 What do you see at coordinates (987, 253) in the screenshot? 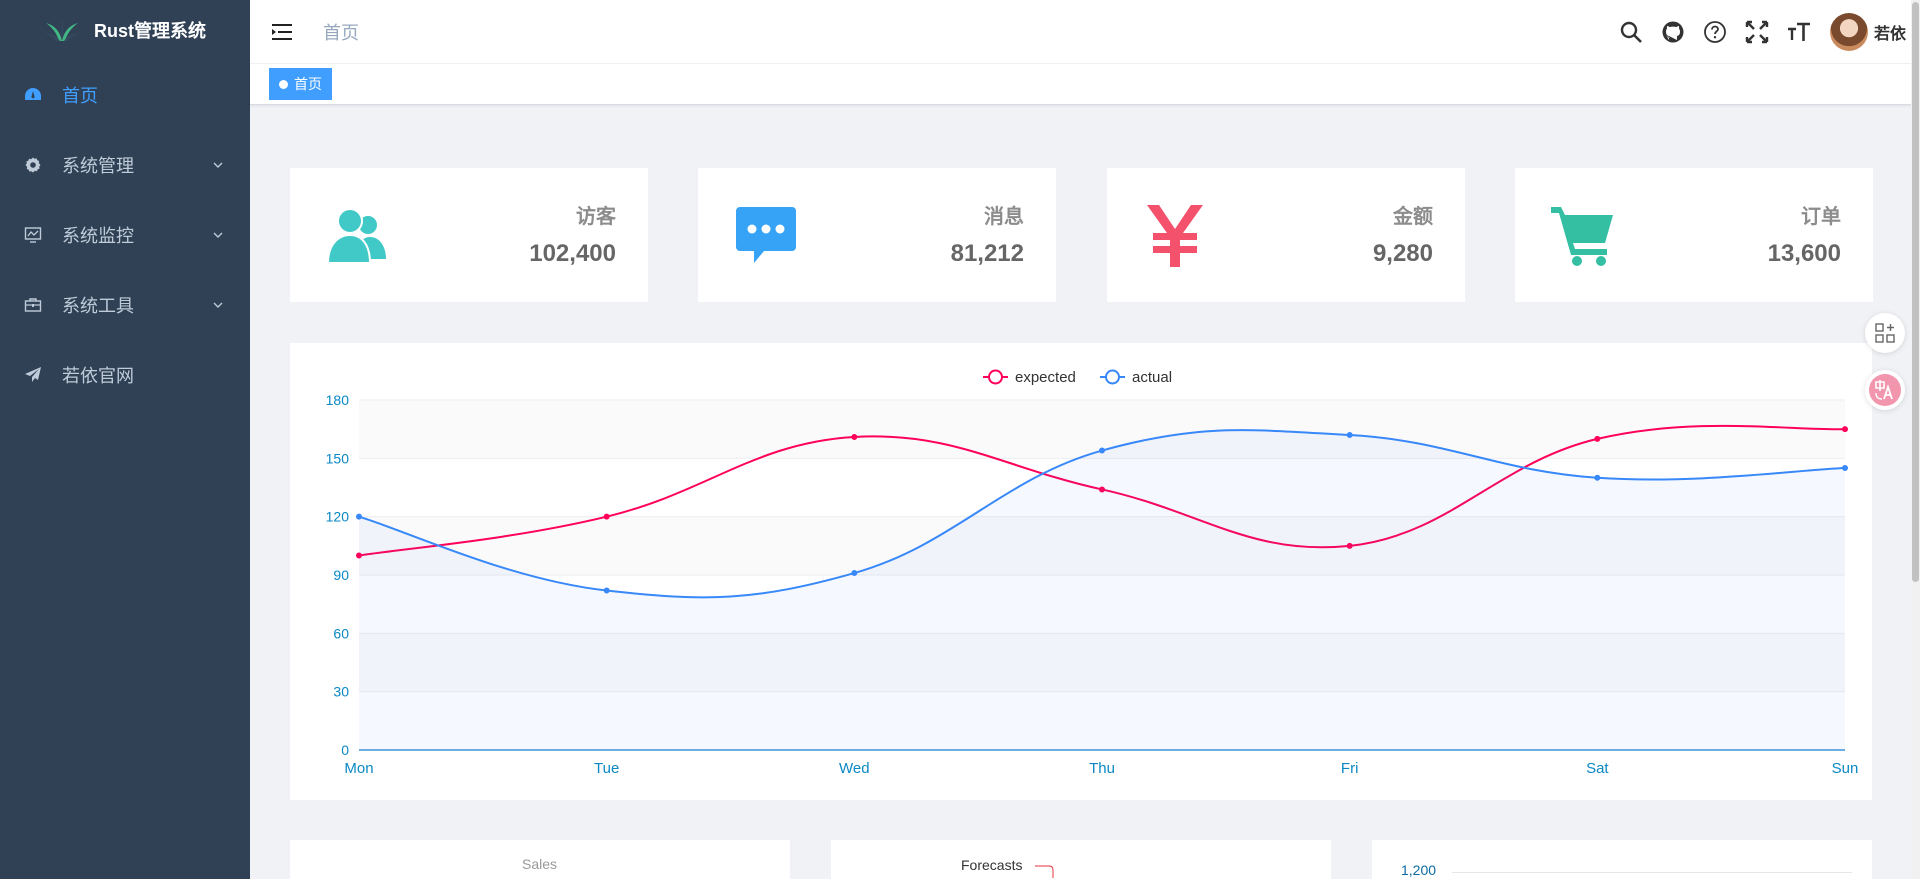
I see `stat-value: 81,212` at bounding box center [987, 253].